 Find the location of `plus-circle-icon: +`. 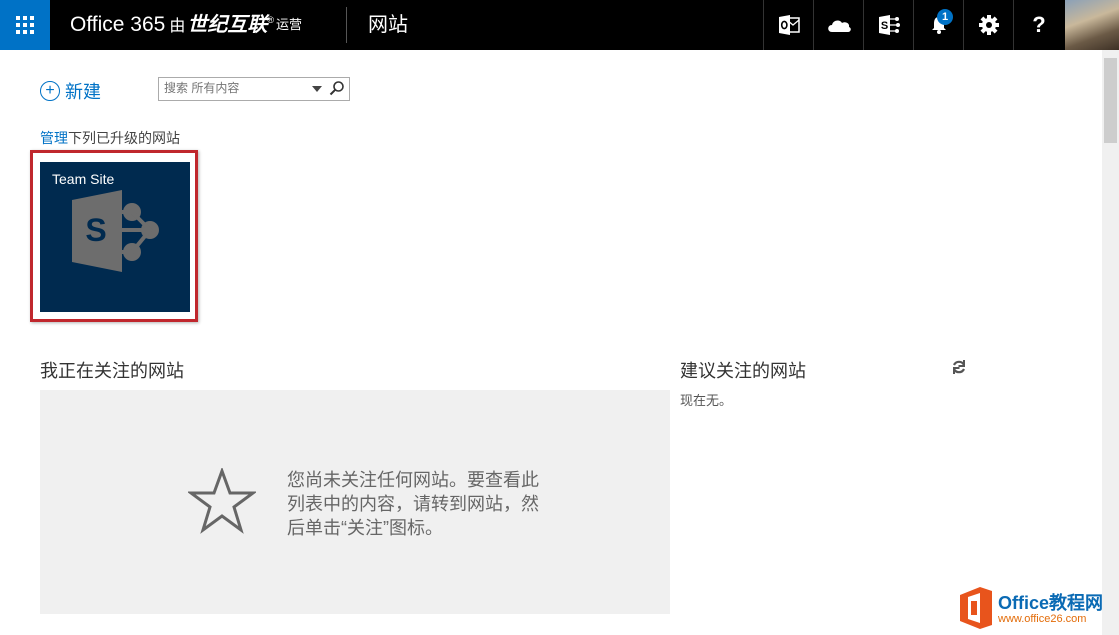

plus-circle-icon: + is located at coordinates (50, 91).